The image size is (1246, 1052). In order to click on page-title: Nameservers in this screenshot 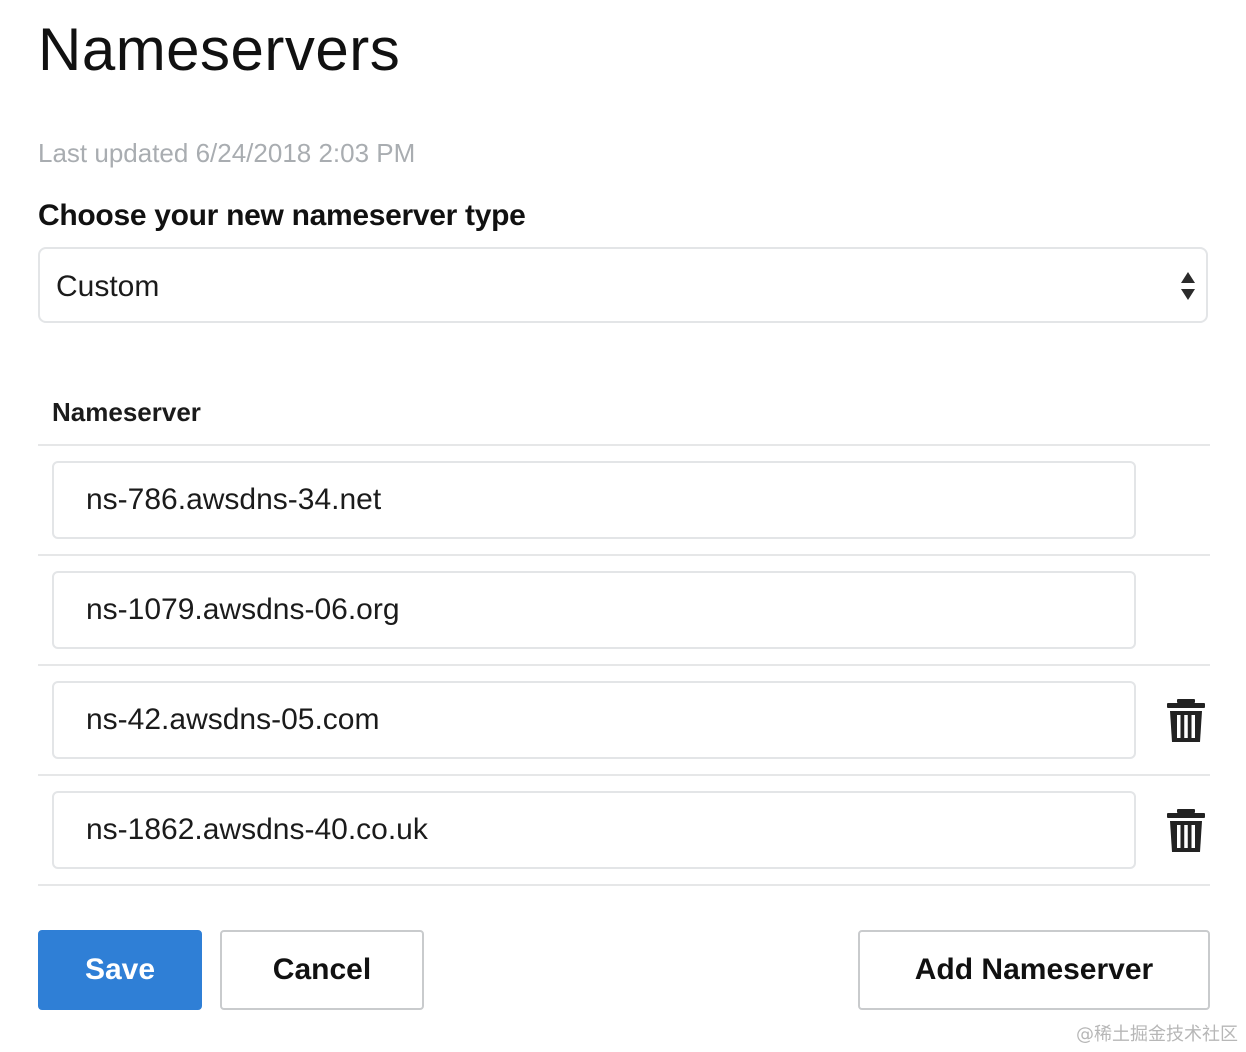, I will do `click(219, 49)`.